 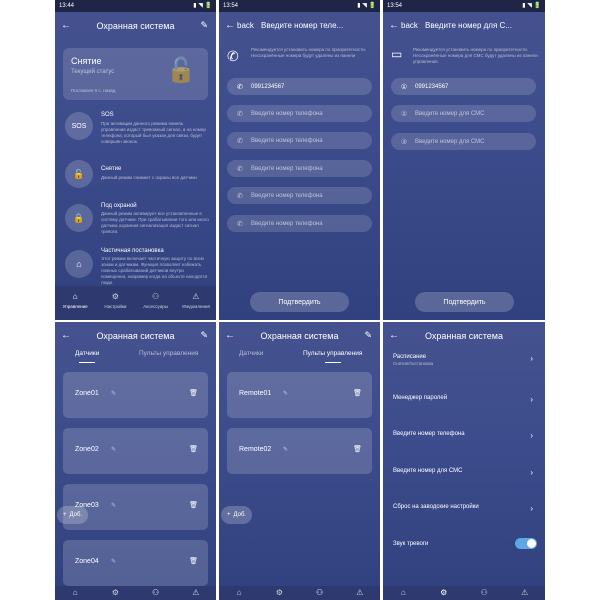 What do you see at coordinates (404, 142) in the screenshot?
I see `slot-3-icon: ③` at bounding box center [404, 142].